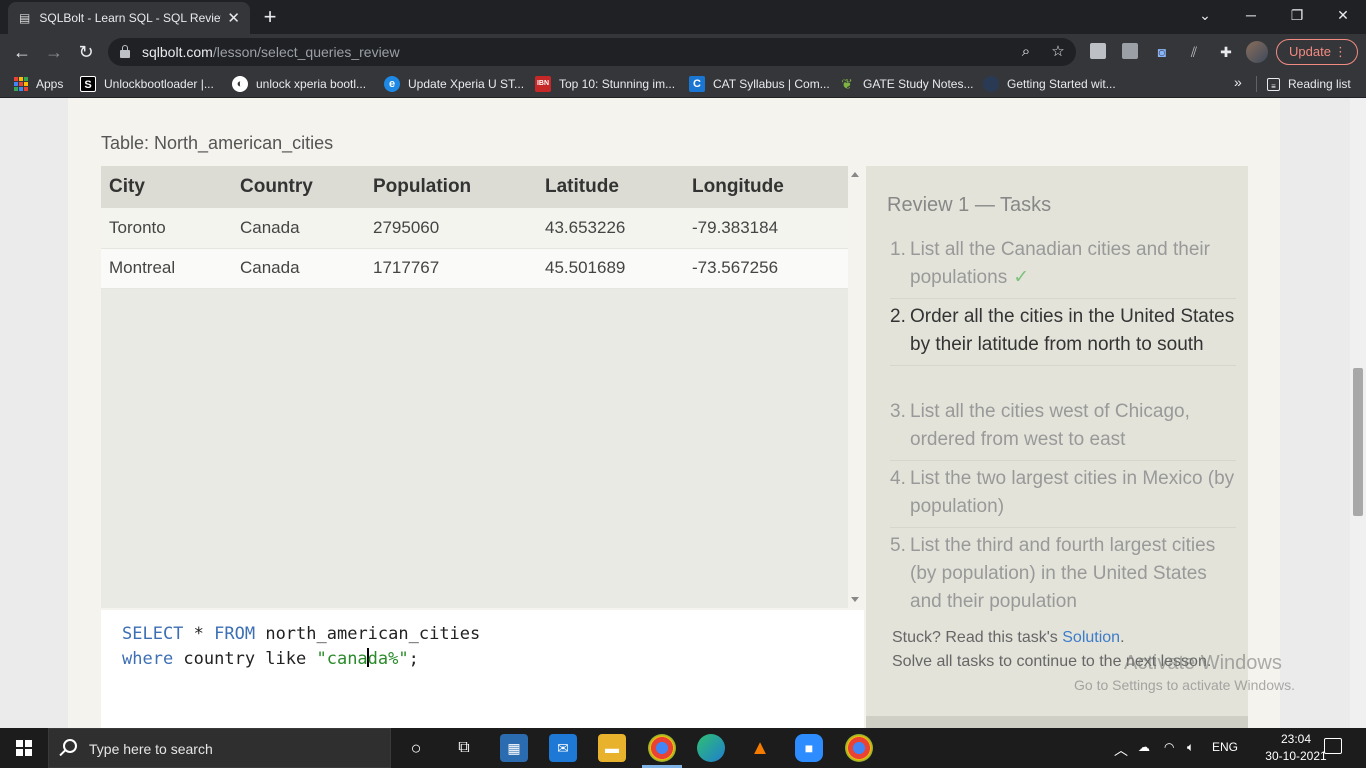 The height and width of the screenshot is (768, 1366). What do you see at coordinates (38, 84) in the screenshot?
I see `bookmark-apps: Apps` at bounding box center [38, 84].